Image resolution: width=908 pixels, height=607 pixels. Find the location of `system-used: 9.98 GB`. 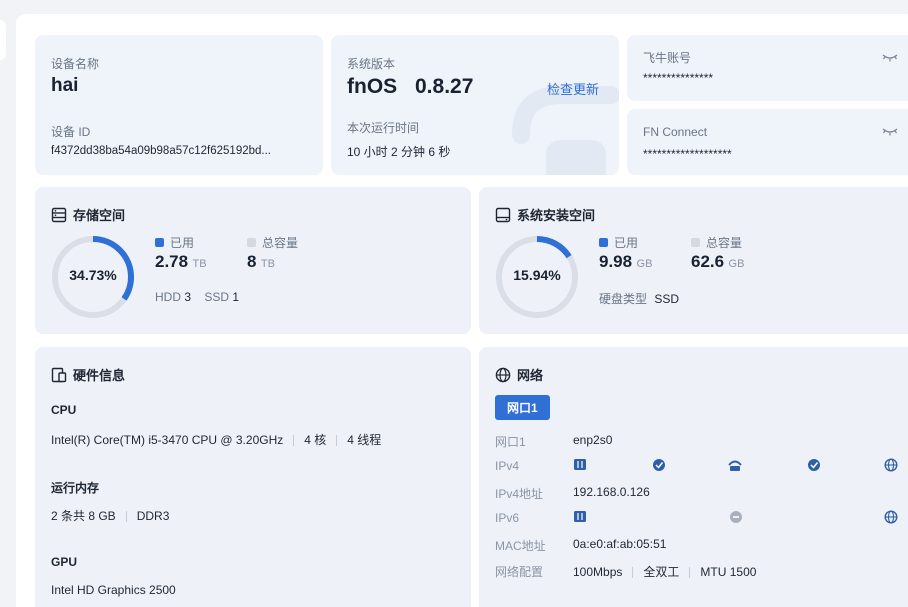

system-used: 9.98 GB is located at coordinates (625, 262).